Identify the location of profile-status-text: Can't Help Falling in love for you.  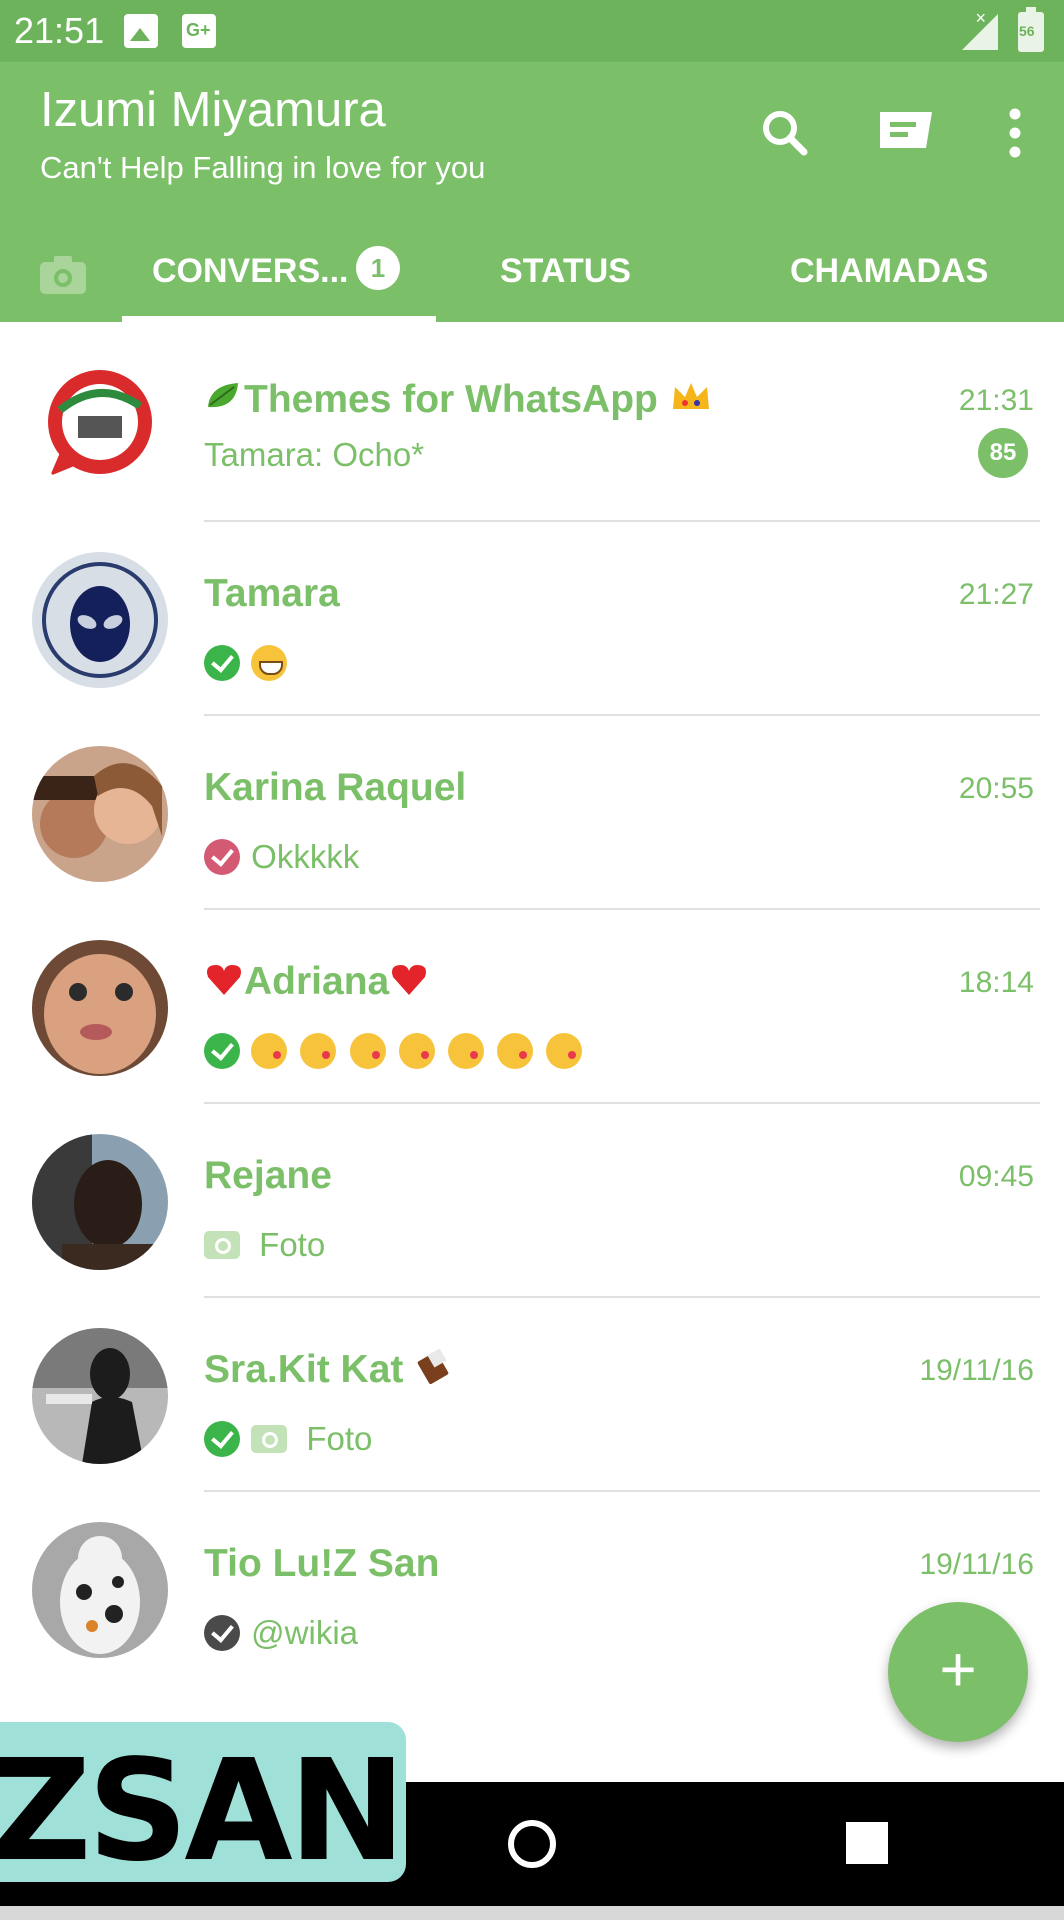
(263, 167).